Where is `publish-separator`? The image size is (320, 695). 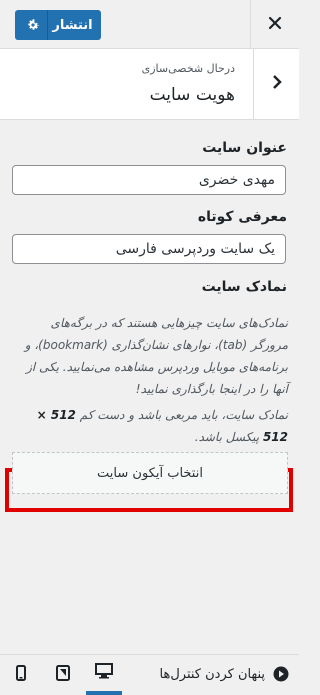
publish-separator is located at coordinates (47, 25).